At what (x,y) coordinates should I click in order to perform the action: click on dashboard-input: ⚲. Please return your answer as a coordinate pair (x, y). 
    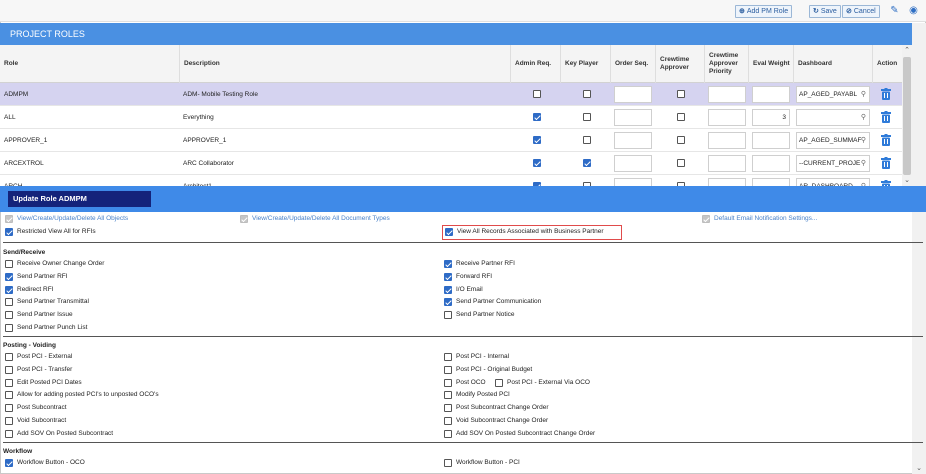
    Looking at the image, I should click on (833, 117).